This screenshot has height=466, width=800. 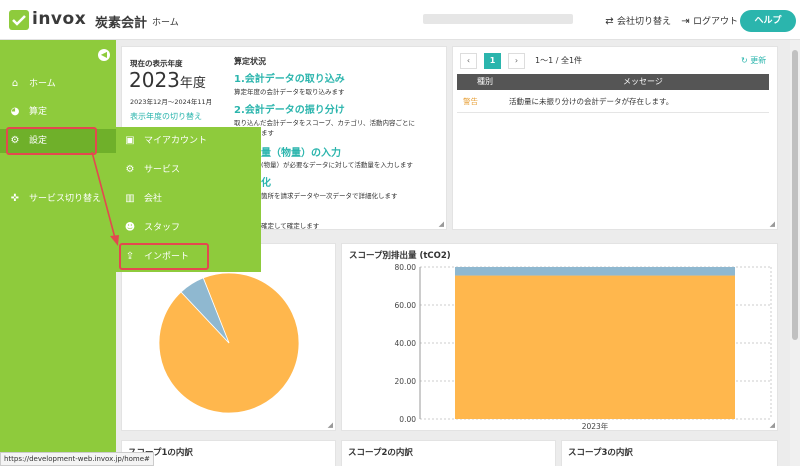 I want to click on display-year-value: 2023年度, so click(x=167, y=80).